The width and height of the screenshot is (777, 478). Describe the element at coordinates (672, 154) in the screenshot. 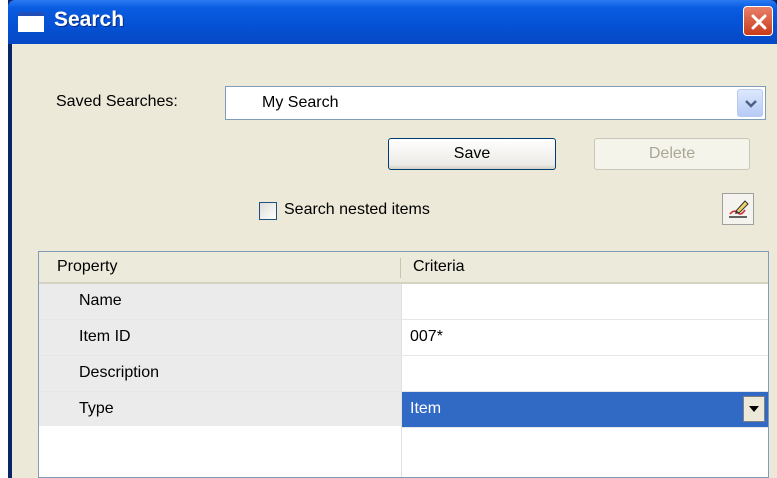

I see `delete-button: Delete` at that location.